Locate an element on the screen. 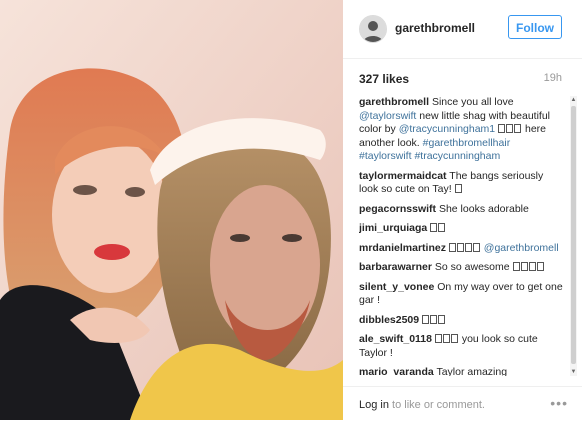  comment-username: garethbromell is located at coordinates (394, 102).